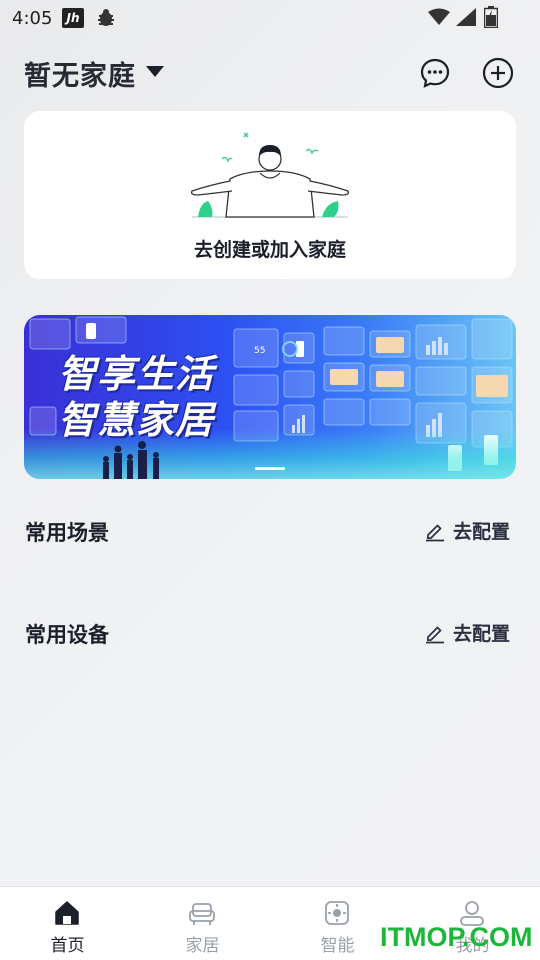 The image size is (540, 960). What do you see at coordinates (498, 73) in the screenshot?
I see `add-circle-icon` at bounding box center [498, 73].